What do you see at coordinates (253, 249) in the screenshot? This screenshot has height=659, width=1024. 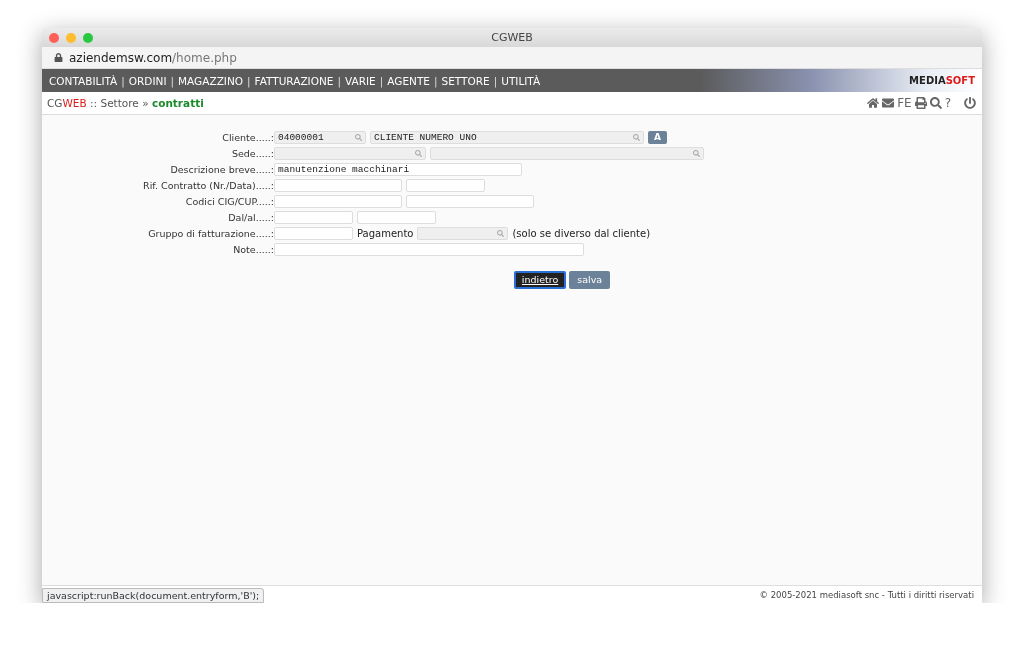 I see `field-label: Note.....:` at bounding box center [253, 249].